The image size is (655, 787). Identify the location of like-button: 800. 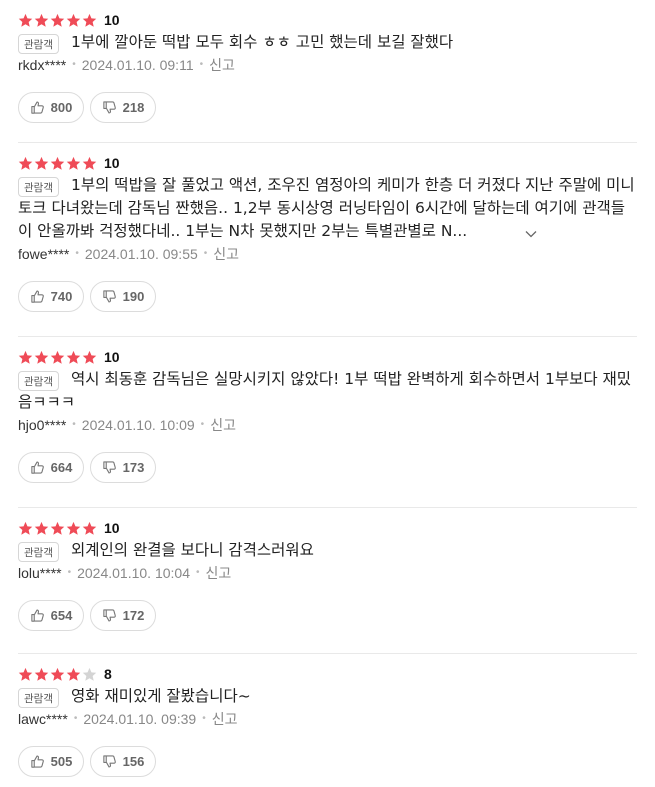
(51, 107).